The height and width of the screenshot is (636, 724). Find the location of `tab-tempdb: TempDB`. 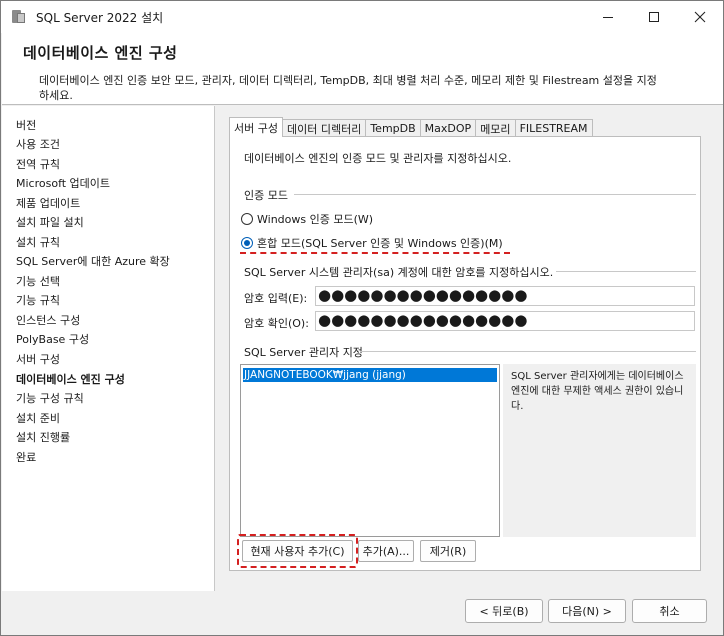

tab-tempdb: TempDB is located at coordinates (393, 128).